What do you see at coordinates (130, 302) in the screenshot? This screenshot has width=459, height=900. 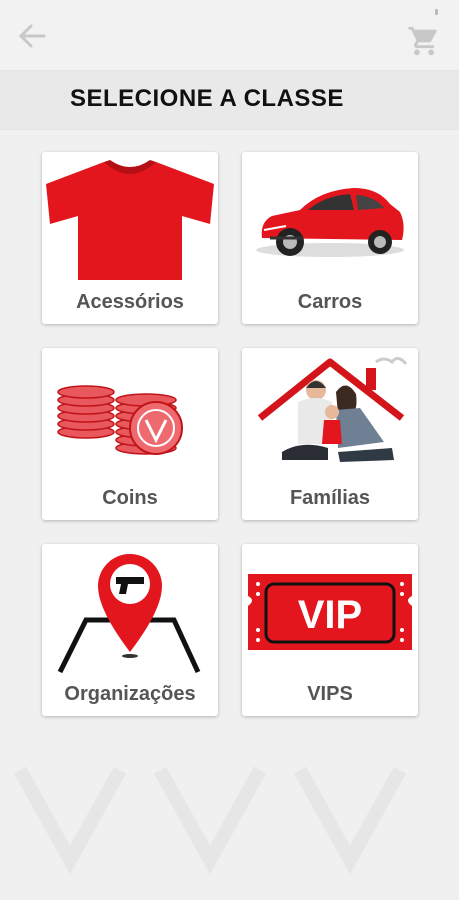 I see `category-label: Acessórios` at bounding box center [130, 302].